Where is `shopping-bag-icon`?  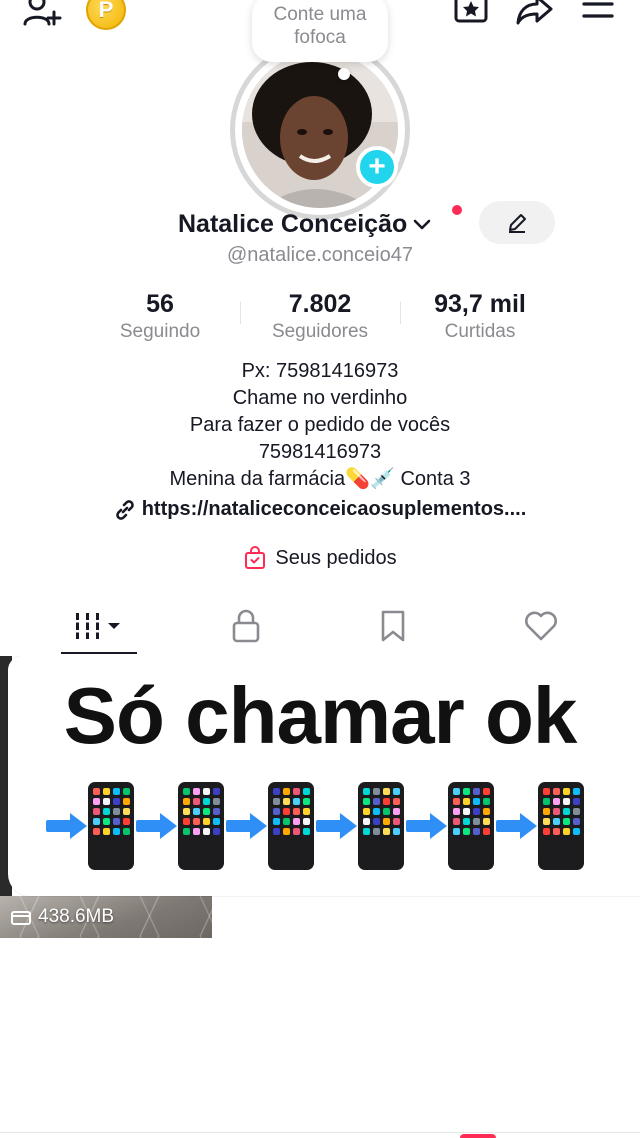 shopping-bag-icon is located at coordinates (255, 557).